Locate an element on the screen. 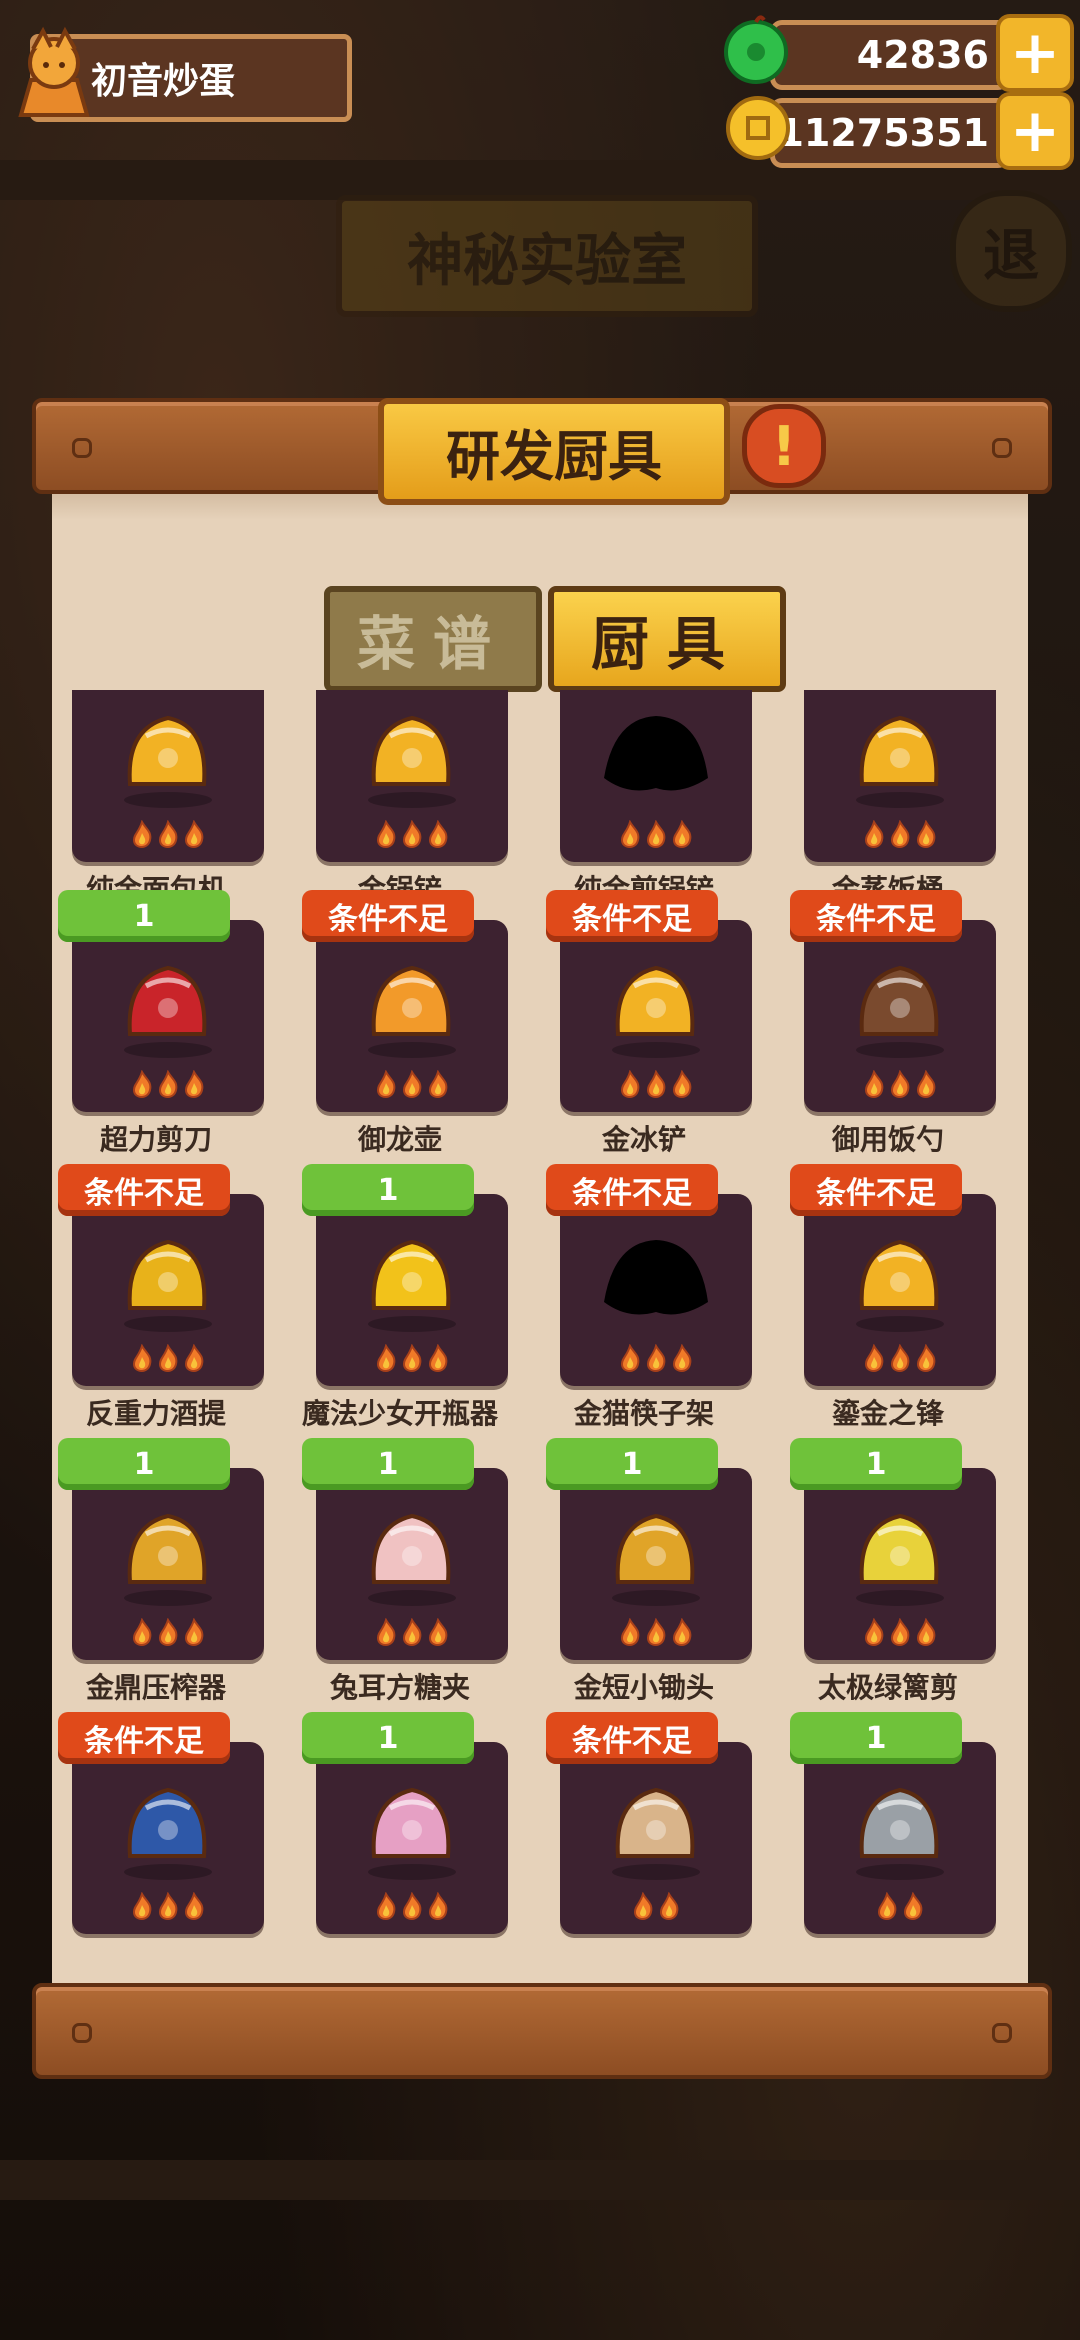  gilded-blade-icon is located at coordinates (900, 1274).